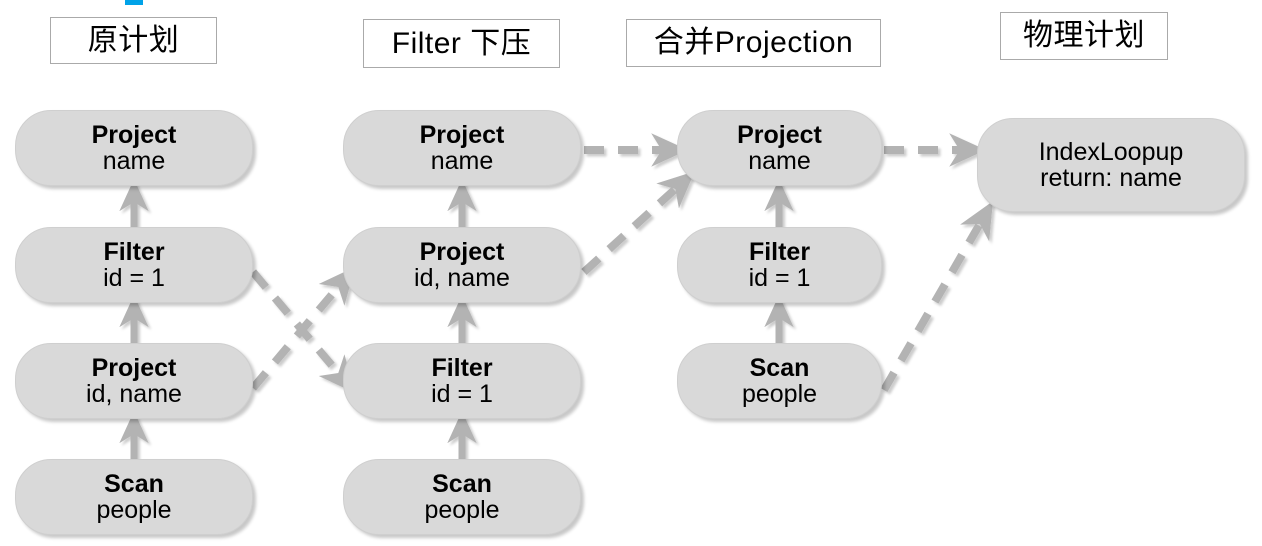 This screenshot has height=546, width=1262. I want to click on edge-c1-project-to-c2-project, so click(302, 328).